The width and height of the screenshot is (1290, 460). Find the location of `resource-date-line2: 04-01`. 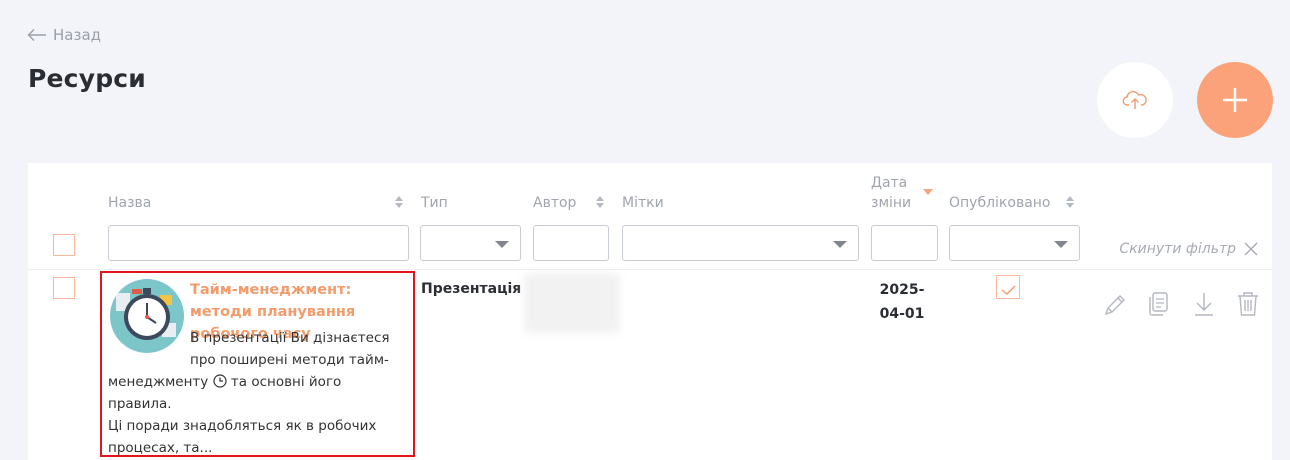

resource-date-line2: 04-01 is located at coordinates (902, 314).